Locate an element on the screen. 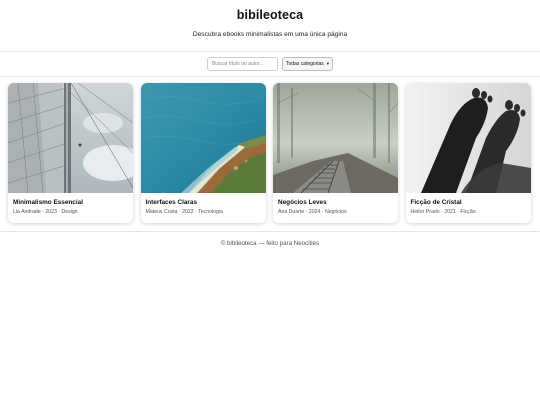 The height and width of the screenshot is (405, 540). book-title: Interfaces Claras is located at coordinates (171, 202).